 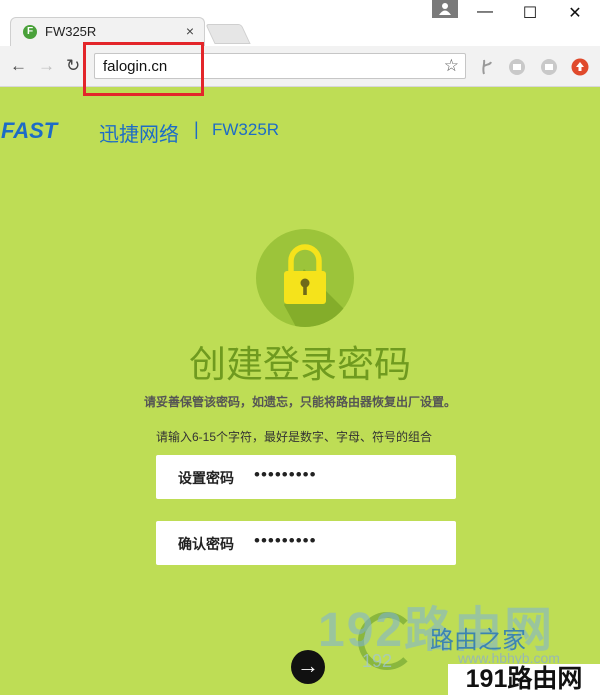 What do you see at coordinates (46, 66) in the screenshot?
I see `forward-icon: →` at bounding box center [46, 66].